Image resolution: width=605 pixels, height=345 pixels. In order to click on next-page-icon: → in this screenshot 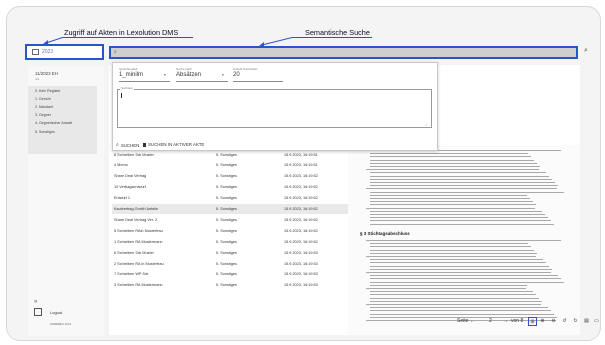, I will do `click(505, 321)`.